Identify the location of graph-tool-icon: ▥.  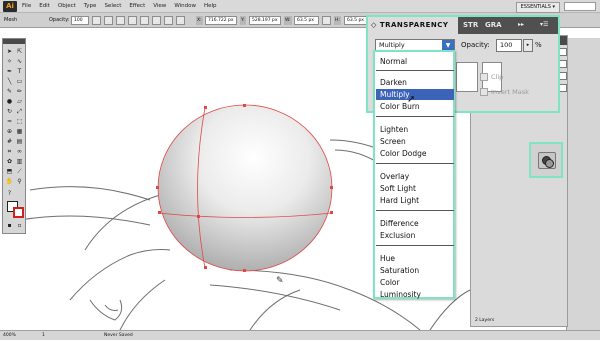
(19, 161).